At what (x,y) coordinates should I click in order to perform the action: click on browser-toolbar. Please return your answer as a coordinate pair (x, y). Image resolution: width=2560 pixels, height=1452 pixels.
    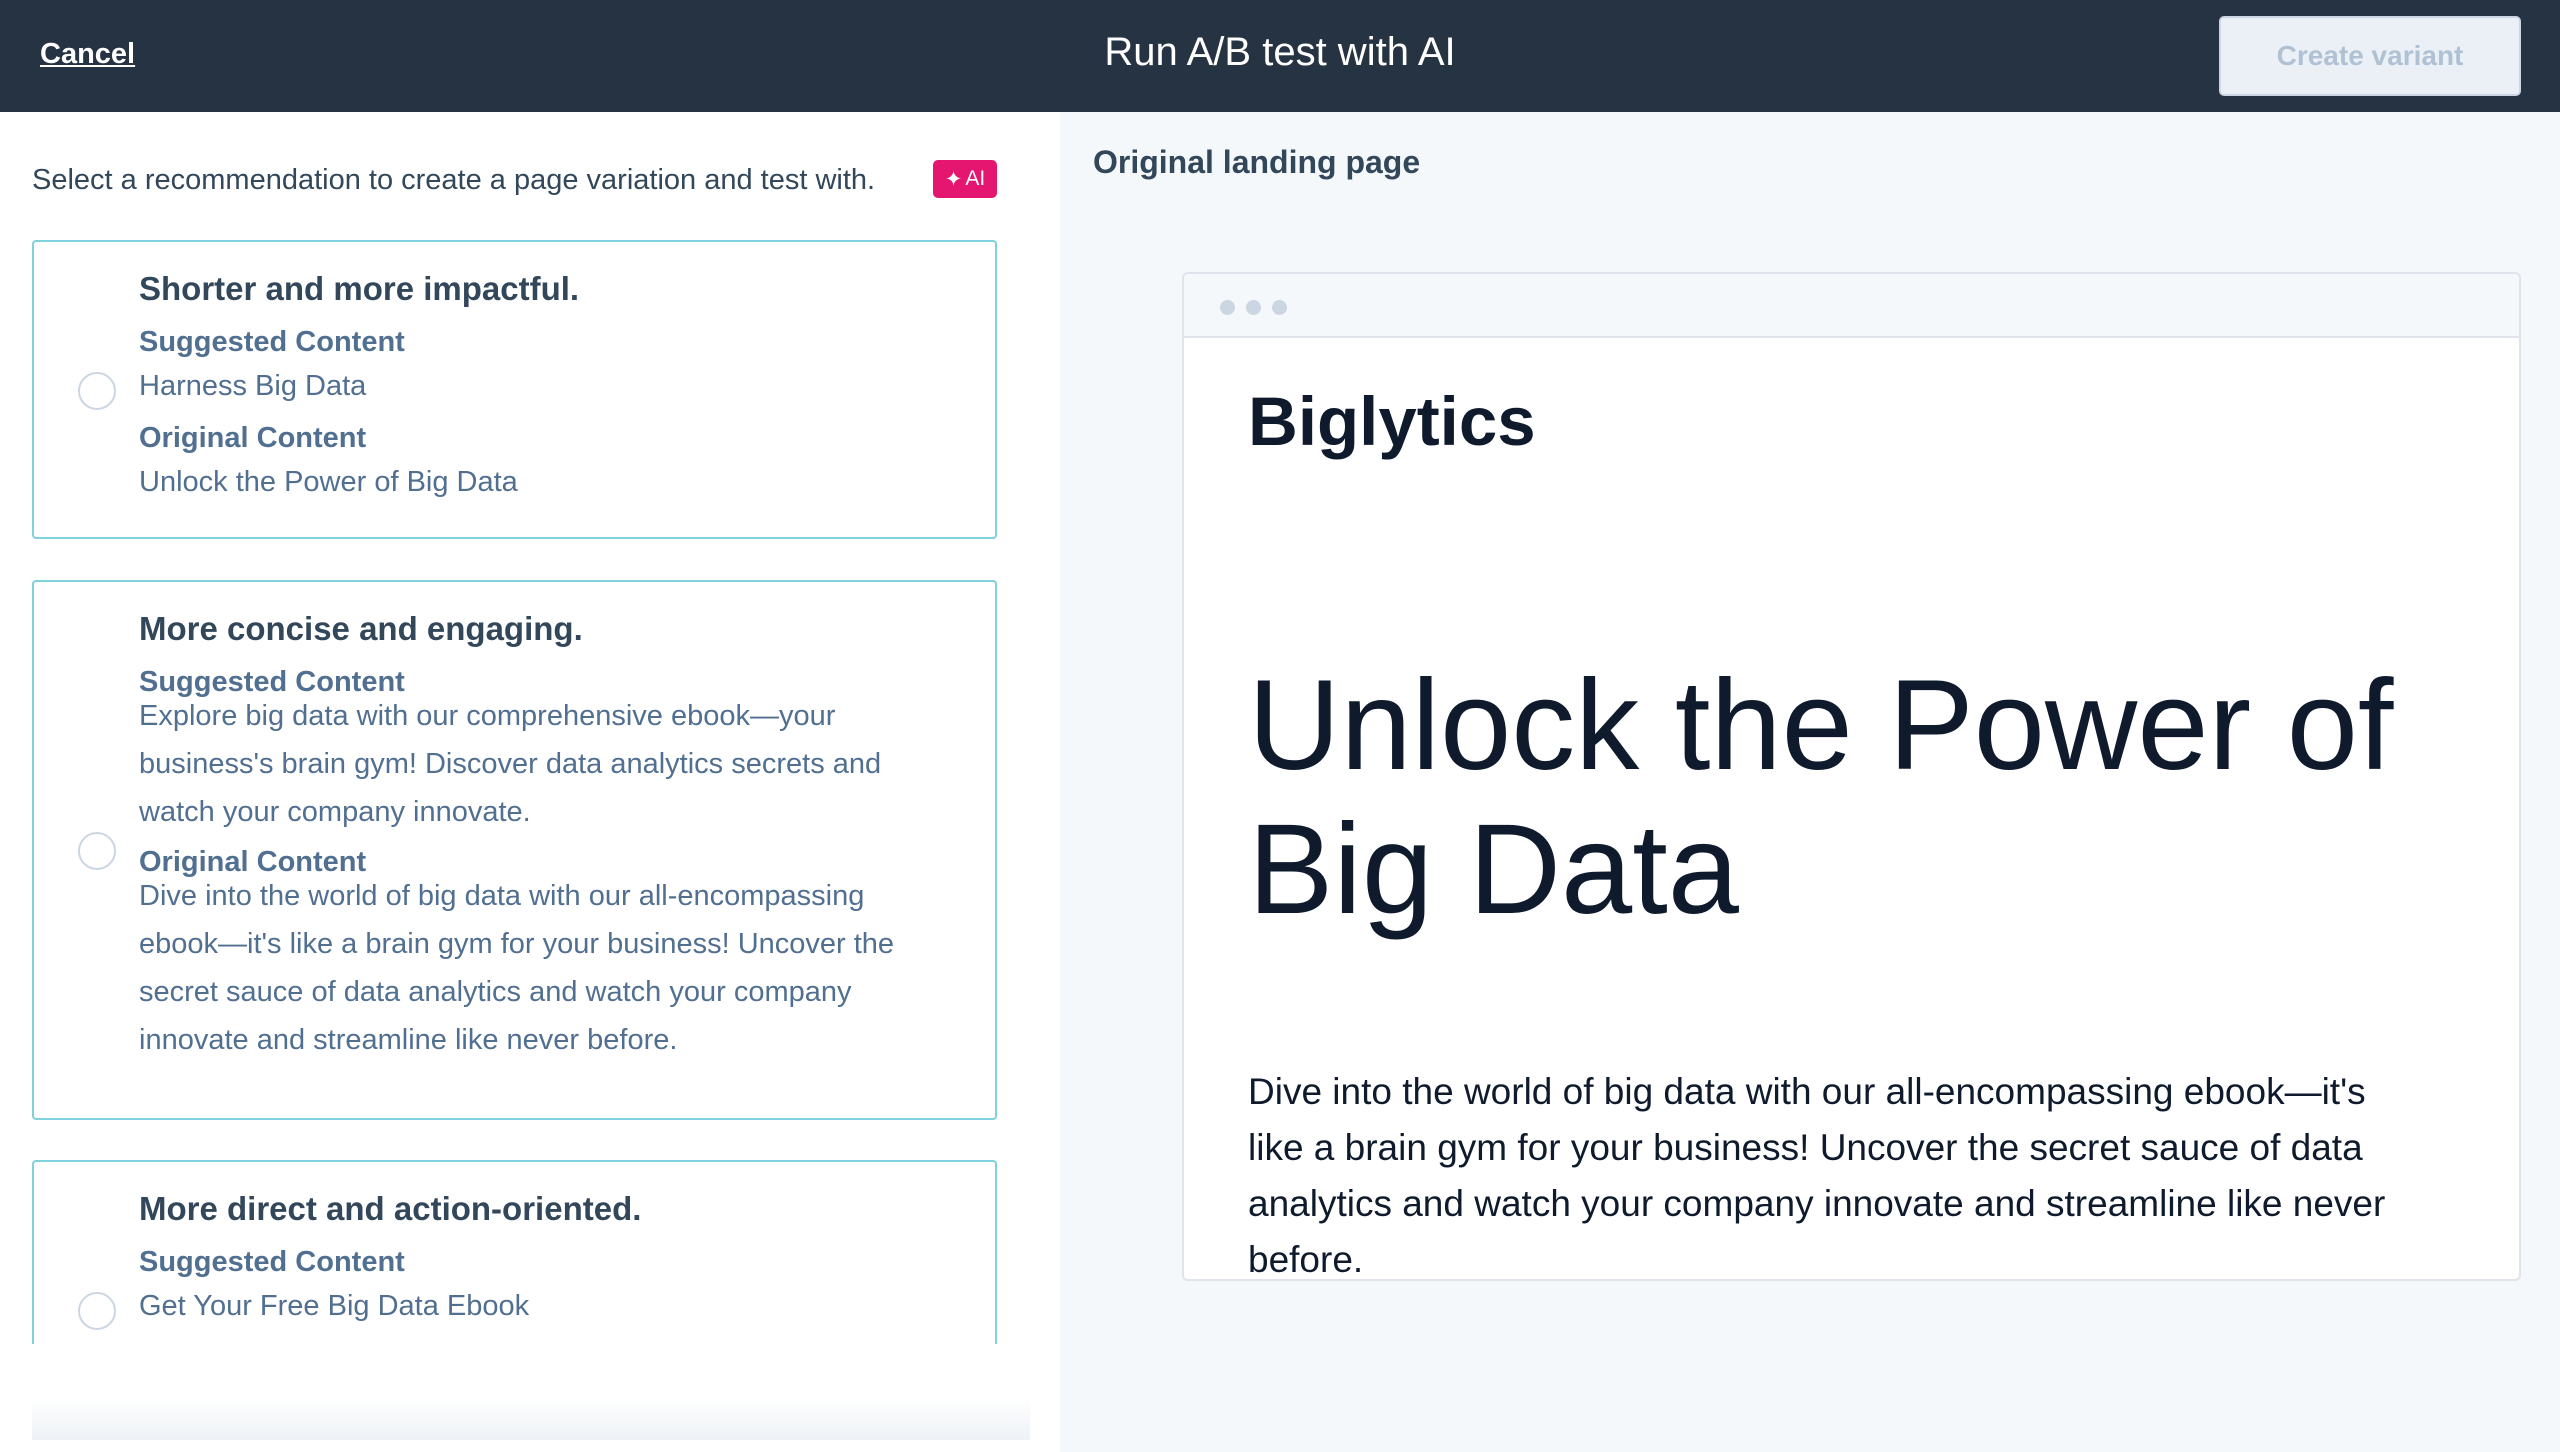
    Looking at the image, I should click on (1851, 306).